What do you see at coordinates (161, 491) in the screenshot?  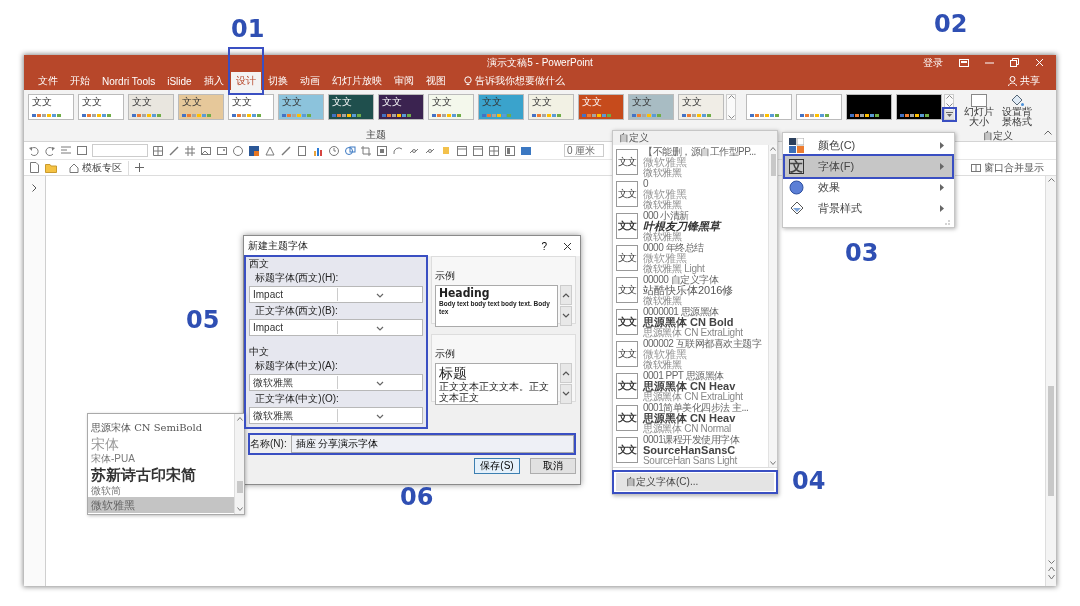 I see `font-option: 微软简` at bounding box center [161, 491].